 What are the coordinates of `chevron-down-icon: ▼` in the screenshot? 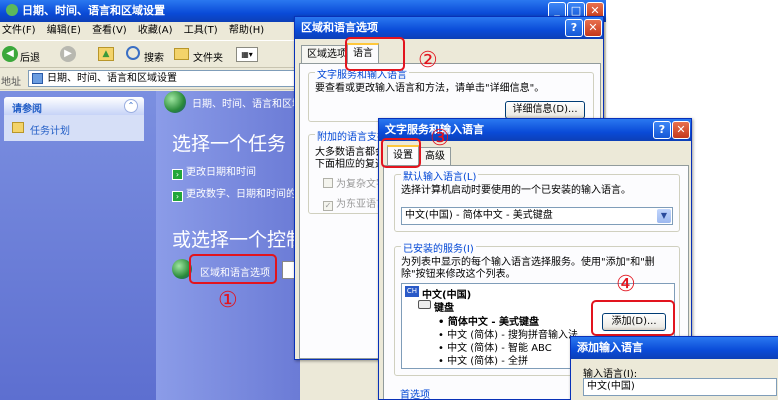 It's located at (664, 216).